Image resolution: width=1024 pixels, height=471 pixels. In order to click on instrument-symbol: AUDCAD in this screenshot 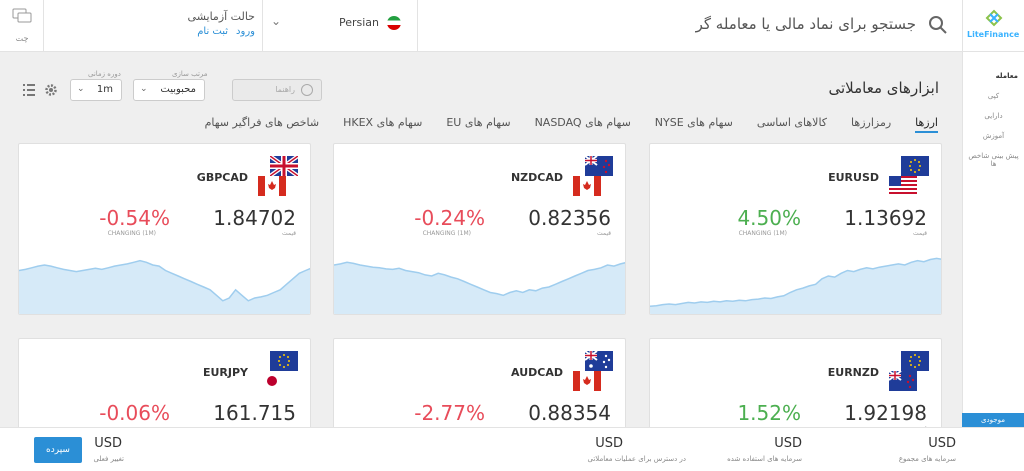, I will do `click(537, 372)`.